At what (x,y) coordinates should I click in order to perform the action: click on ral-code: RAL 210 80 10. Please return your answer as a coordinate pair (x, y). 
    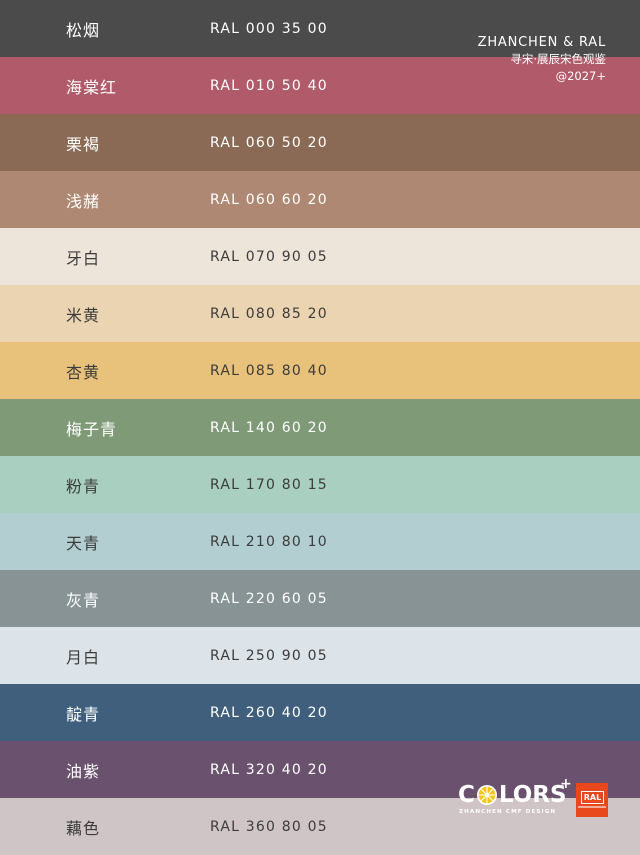
    Looking at the image, I should click on (269, 541).